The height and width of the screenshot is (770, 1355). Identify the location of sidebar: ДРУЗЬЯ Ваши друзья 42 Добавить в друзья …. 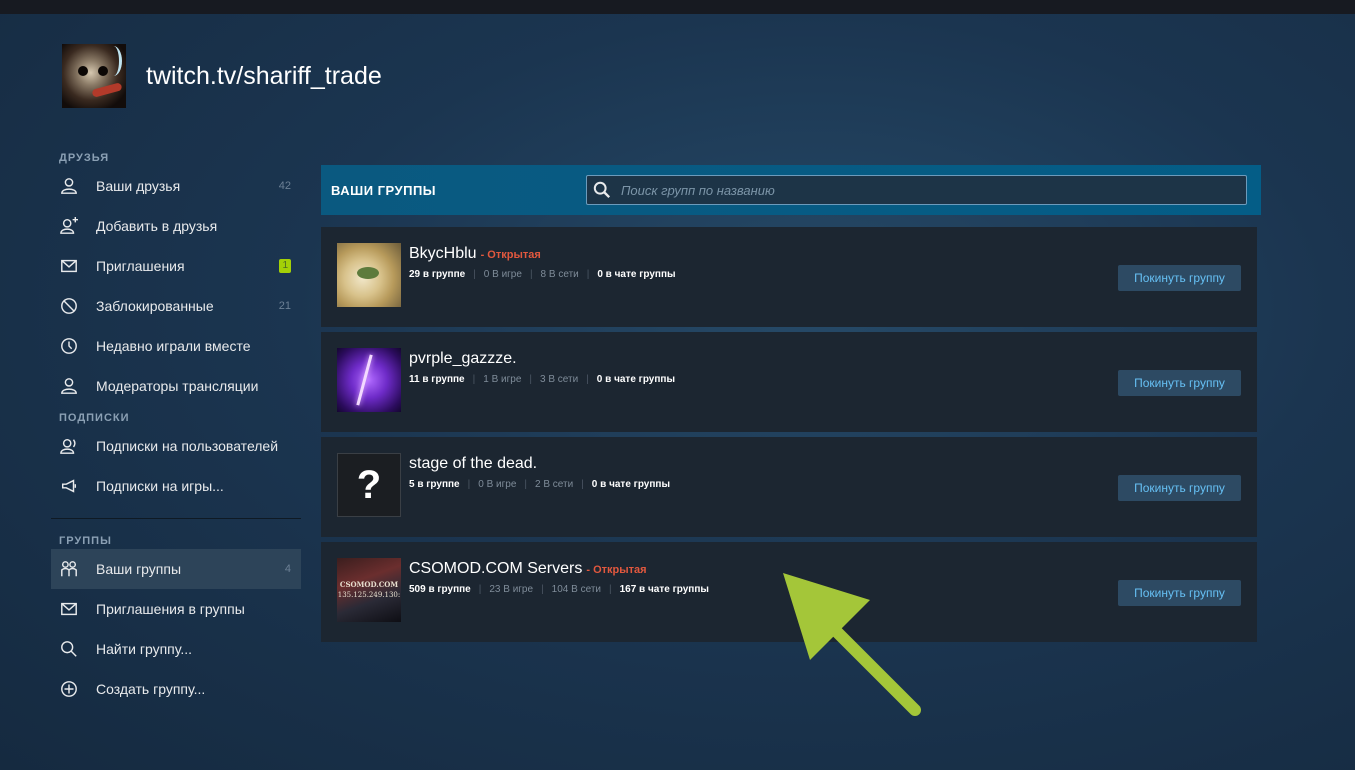
(176, 429).